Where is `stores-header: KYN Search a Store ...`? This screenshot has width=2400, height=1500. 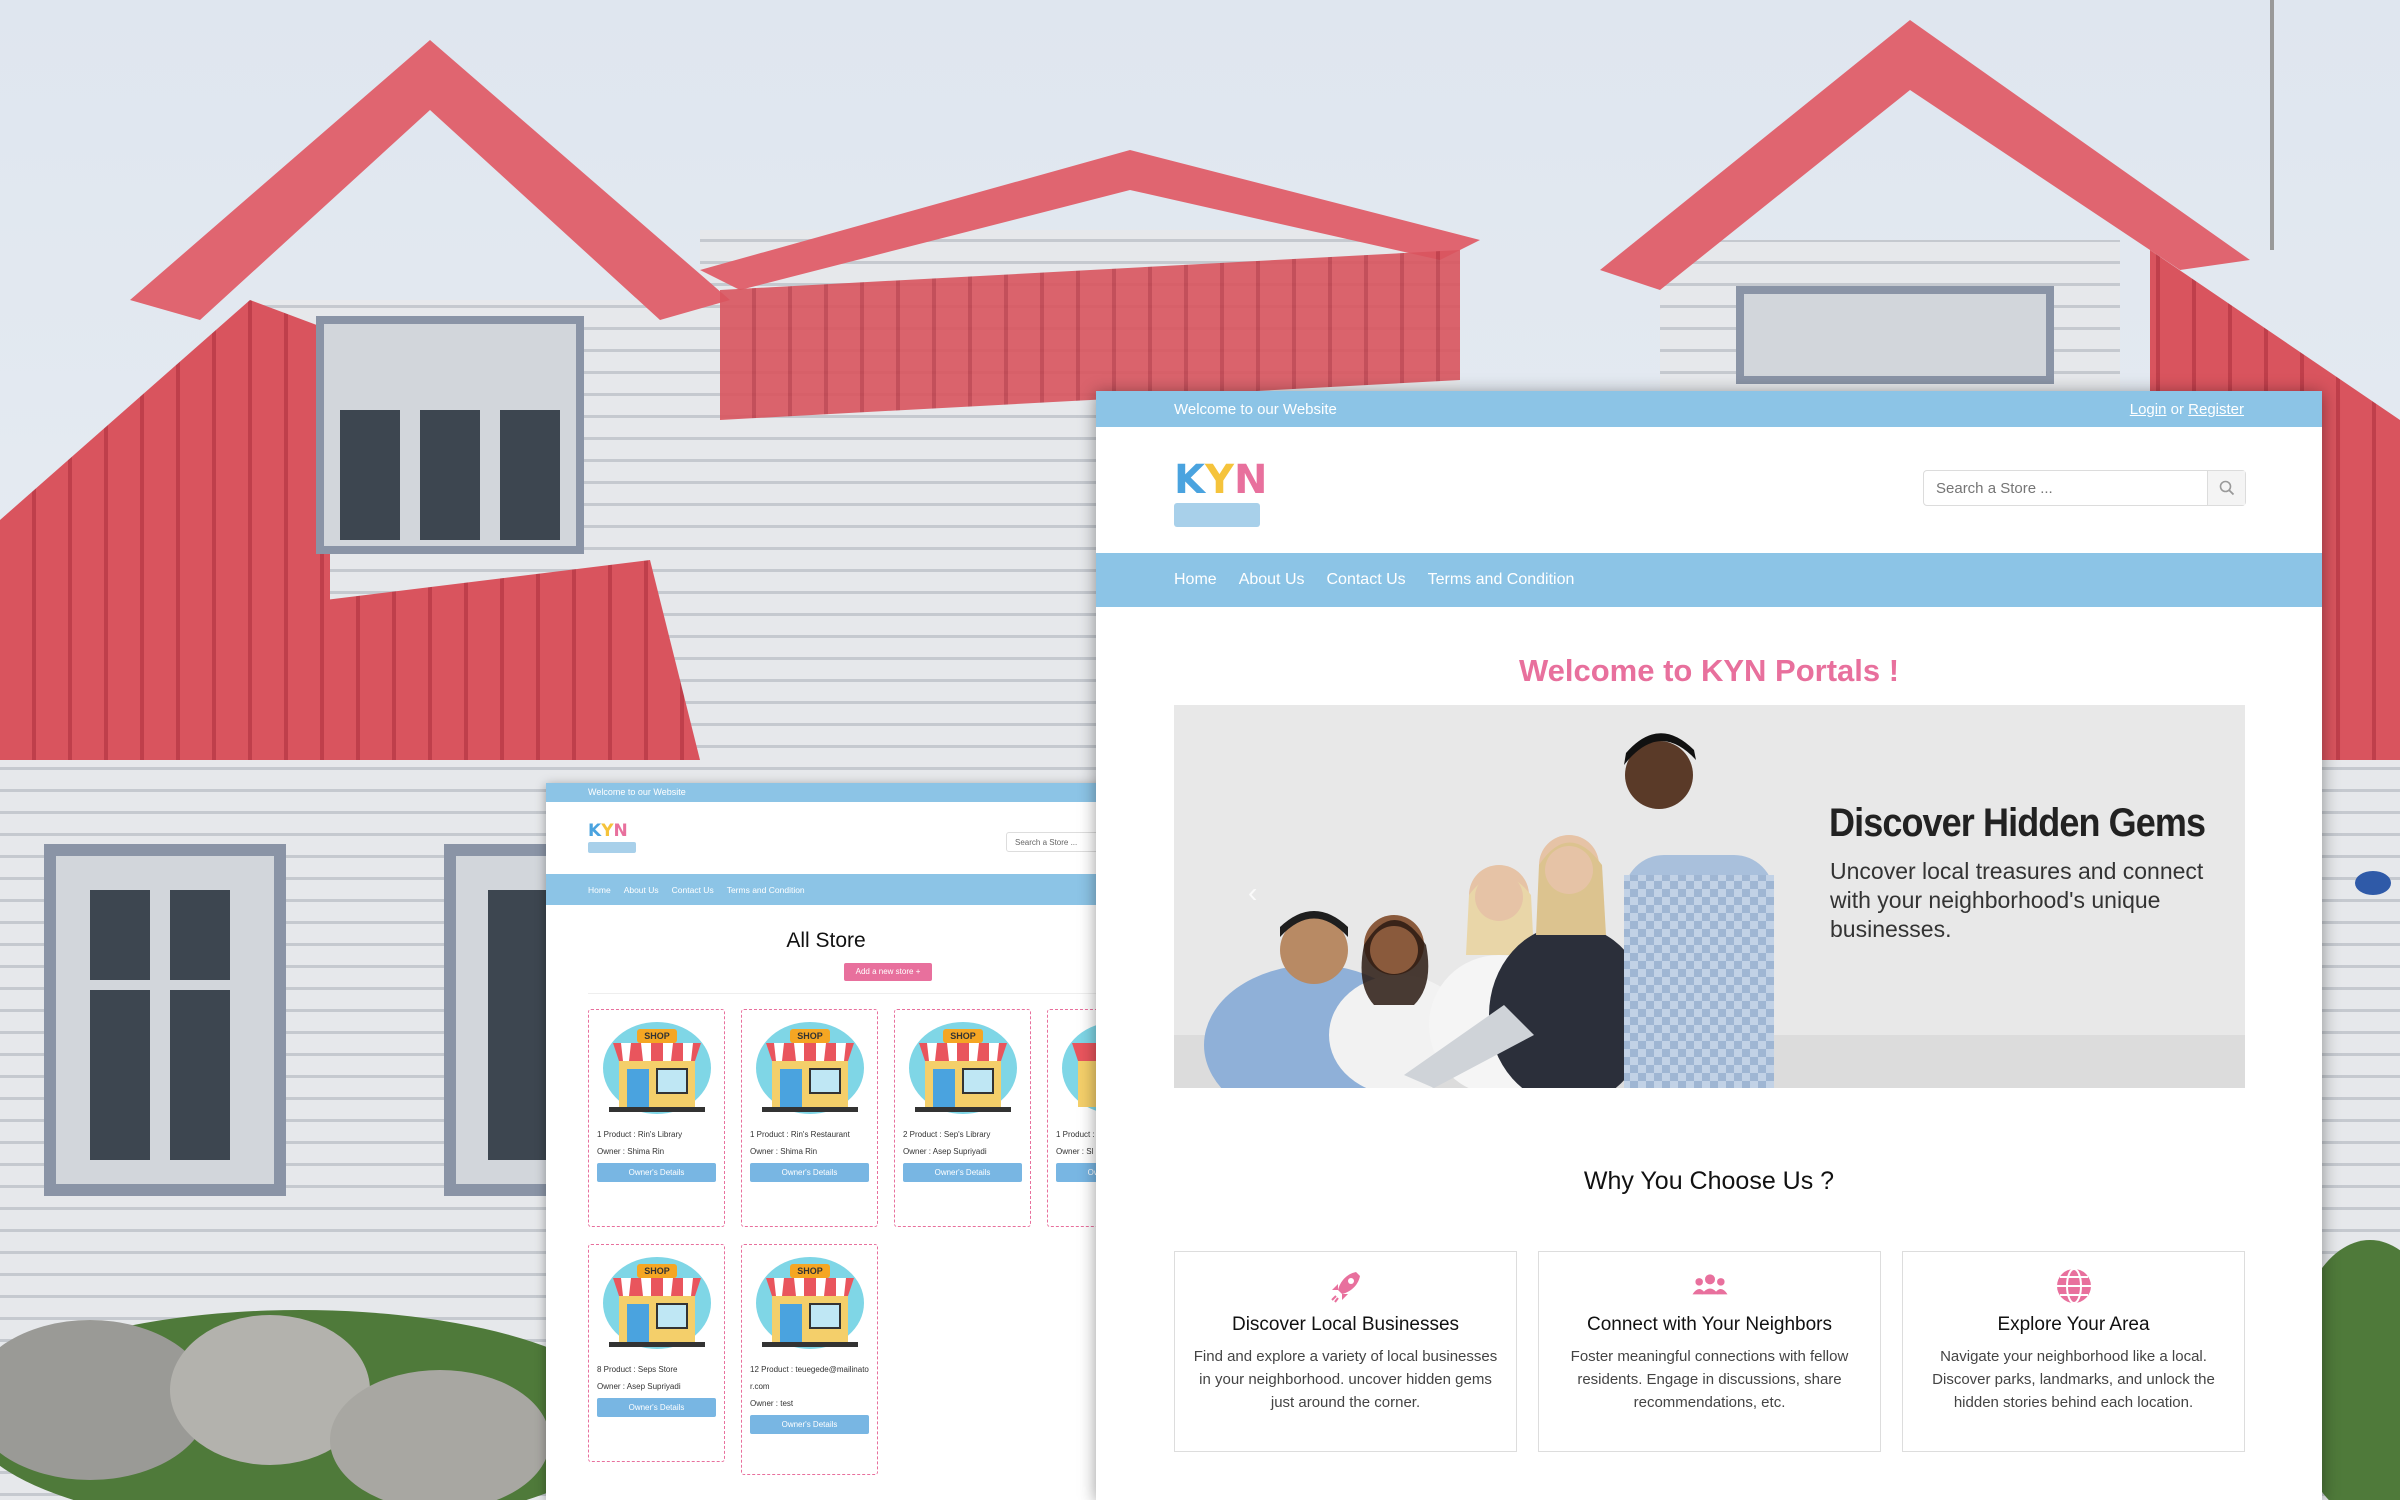
stores-header: KYN Search a Store ... is located at coordinates (826, 838).